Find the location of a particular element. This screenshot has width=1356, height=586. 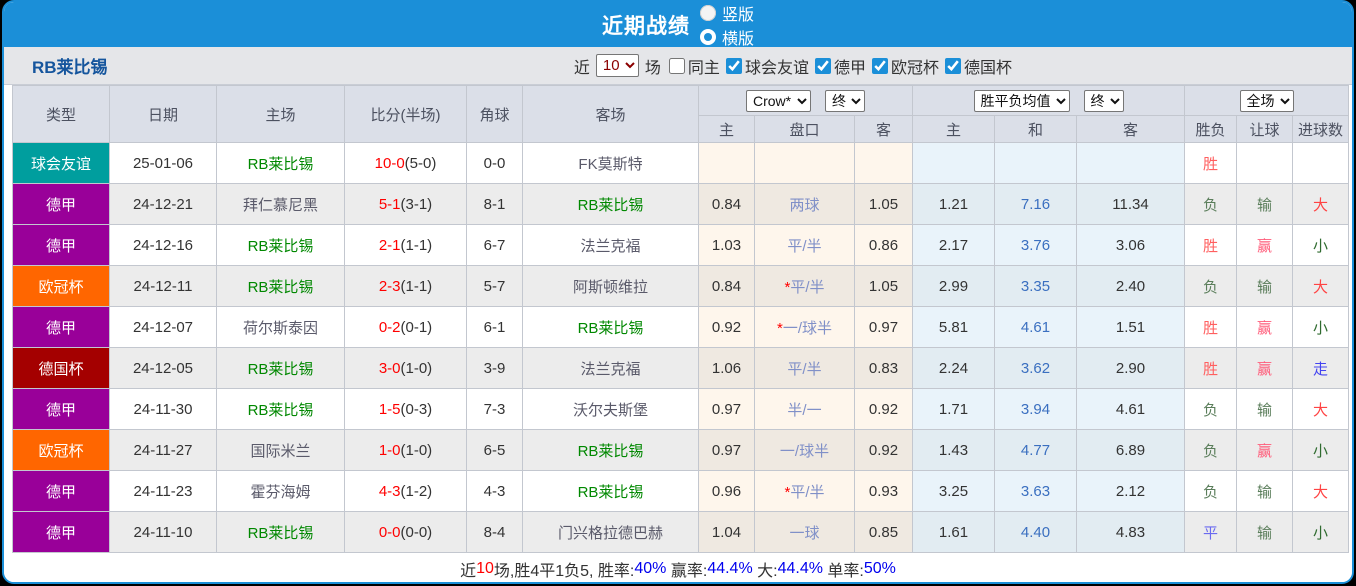

score-fulltime: 0-2 is located at coordinates (389, 327).